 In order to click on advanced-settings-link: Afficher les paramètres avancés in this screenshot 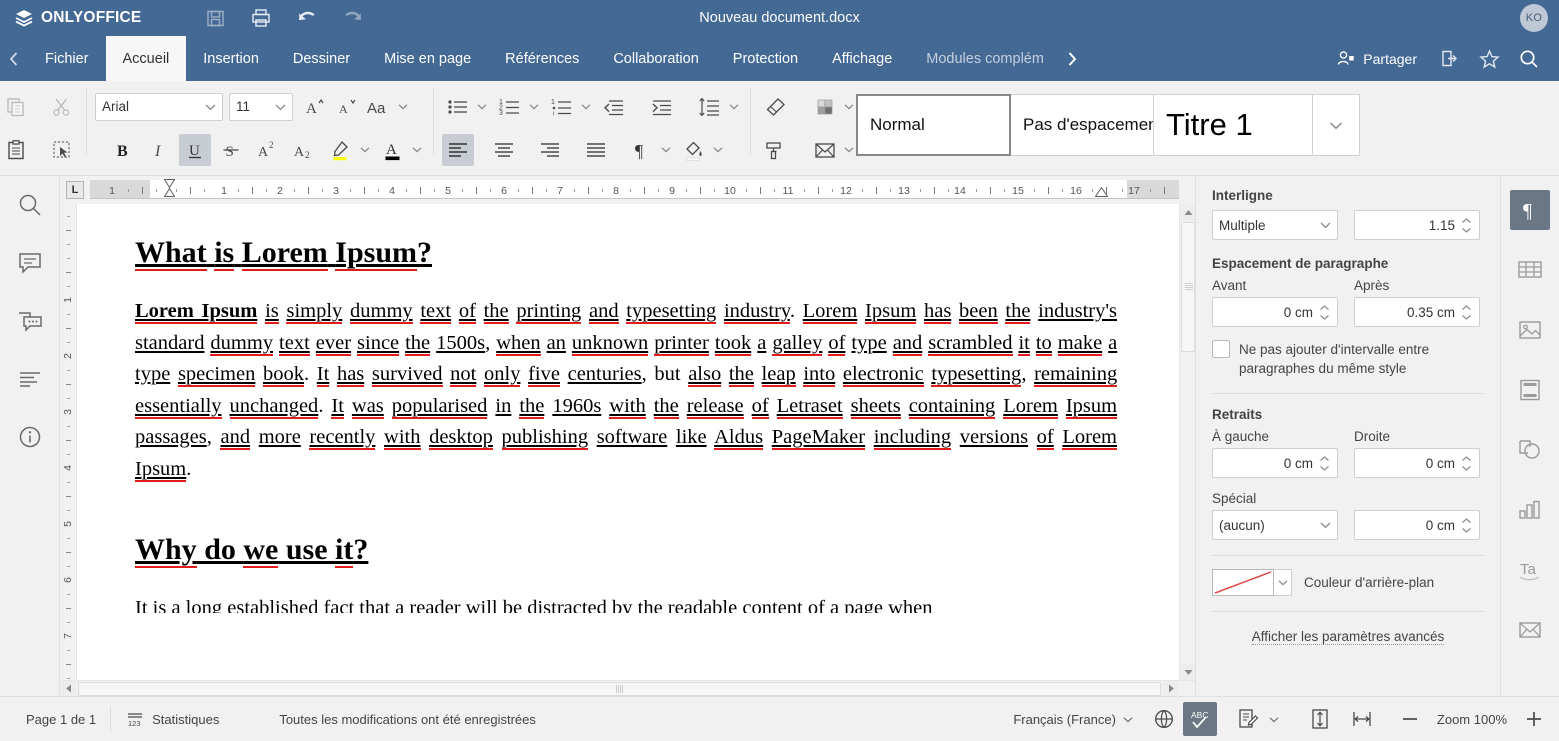, I will do `click(1348, 637)`.